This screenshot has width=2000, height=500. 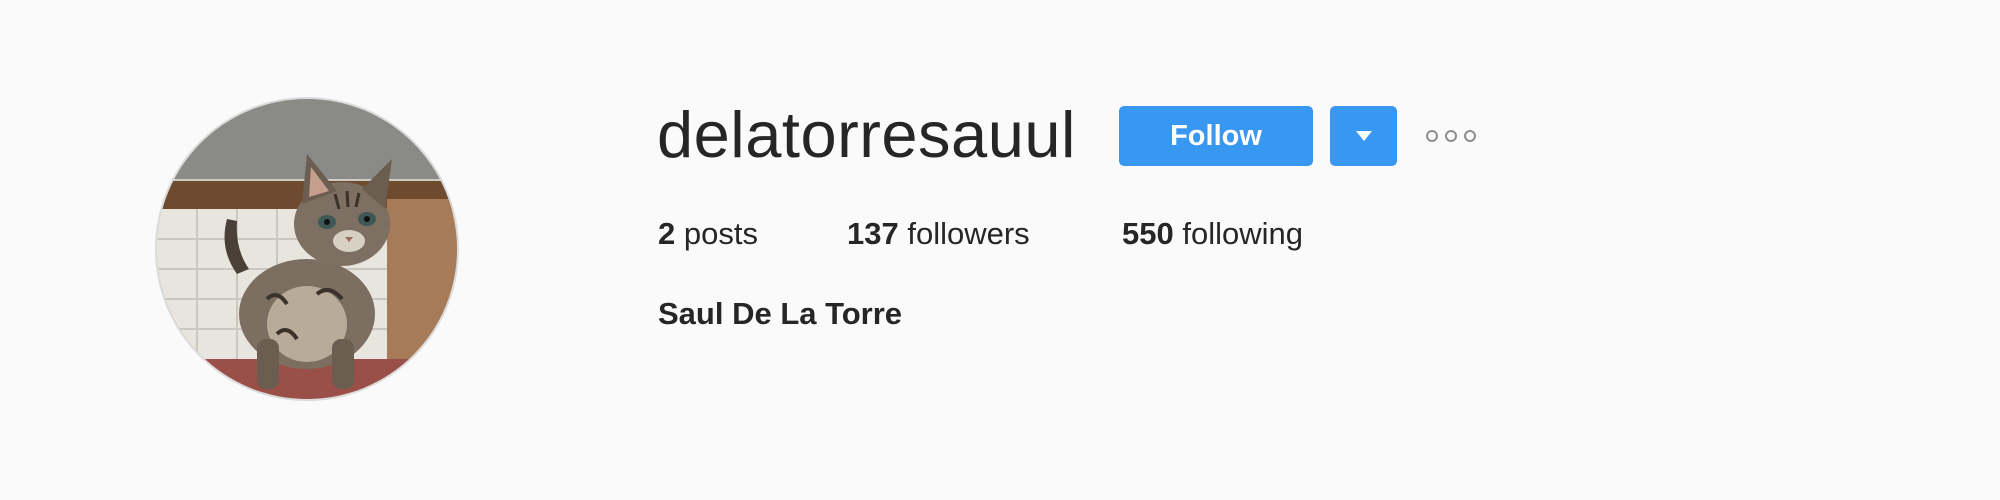 I want to click on full-name: Saul De La Torre, so click(x=780, y=313).